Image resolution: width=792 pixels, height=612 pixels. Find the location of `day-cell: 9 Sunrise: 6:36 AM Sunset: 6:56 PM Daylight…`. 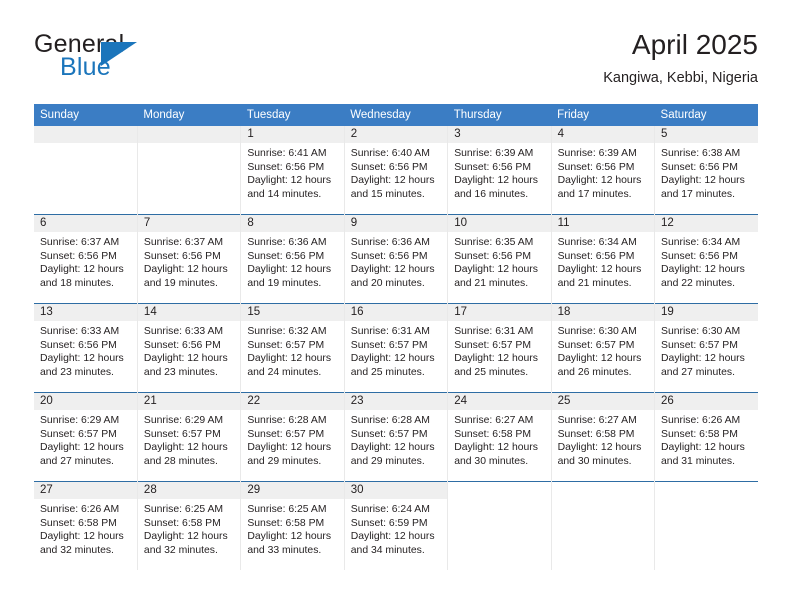

day-cell: 9 Sunrise: 6:36 AM Sunset: 6:56 PM Daylight… is located at coordinates (395, 259).